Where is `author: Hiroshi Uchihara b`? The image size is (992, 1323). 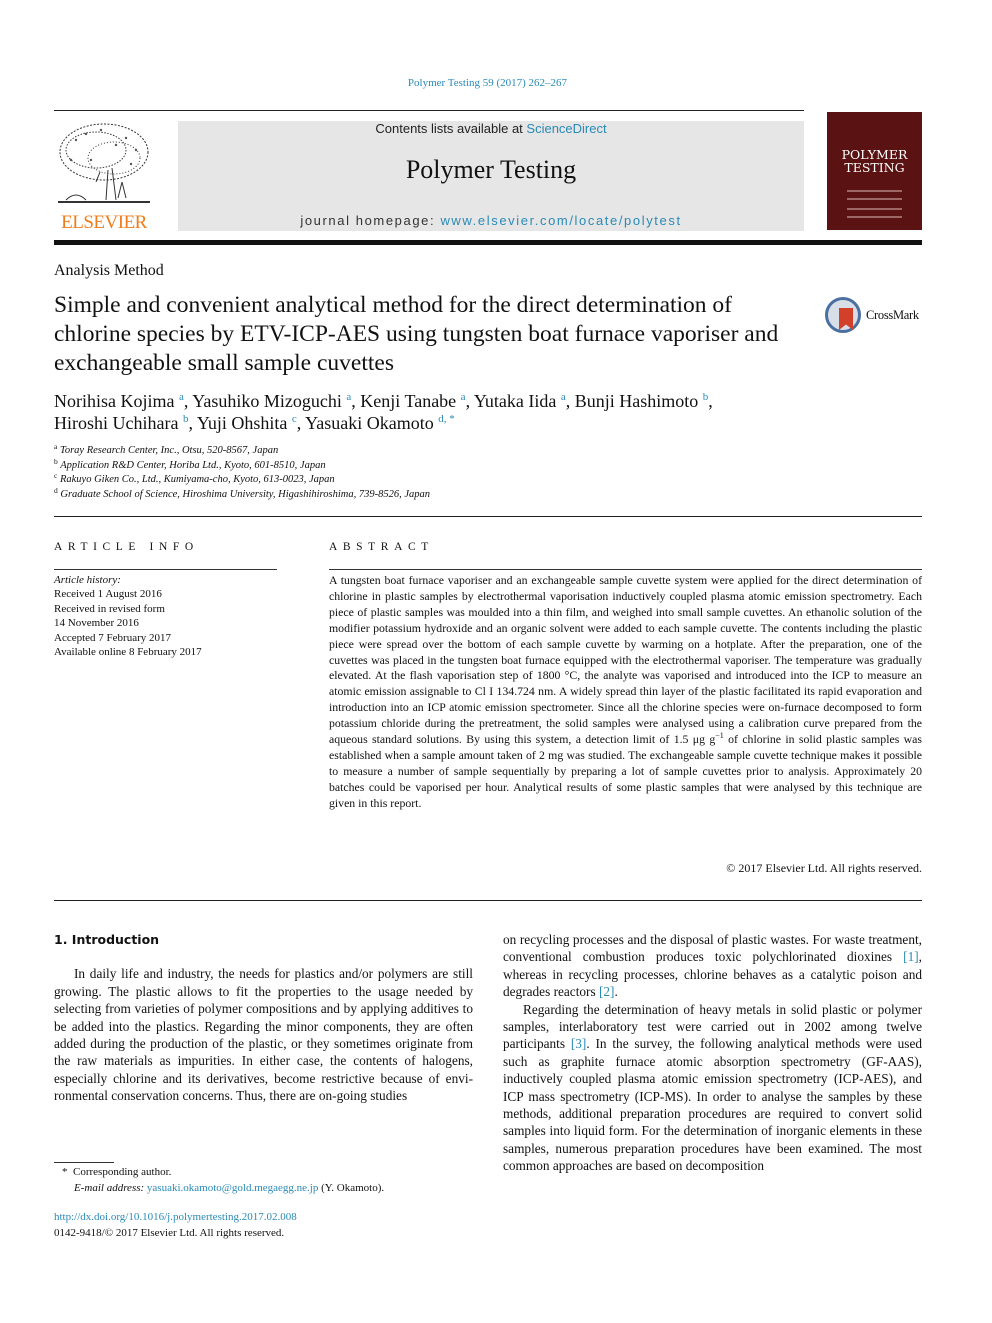
author: Hiroshi Uchihara b is located at coordinates (121, 423).